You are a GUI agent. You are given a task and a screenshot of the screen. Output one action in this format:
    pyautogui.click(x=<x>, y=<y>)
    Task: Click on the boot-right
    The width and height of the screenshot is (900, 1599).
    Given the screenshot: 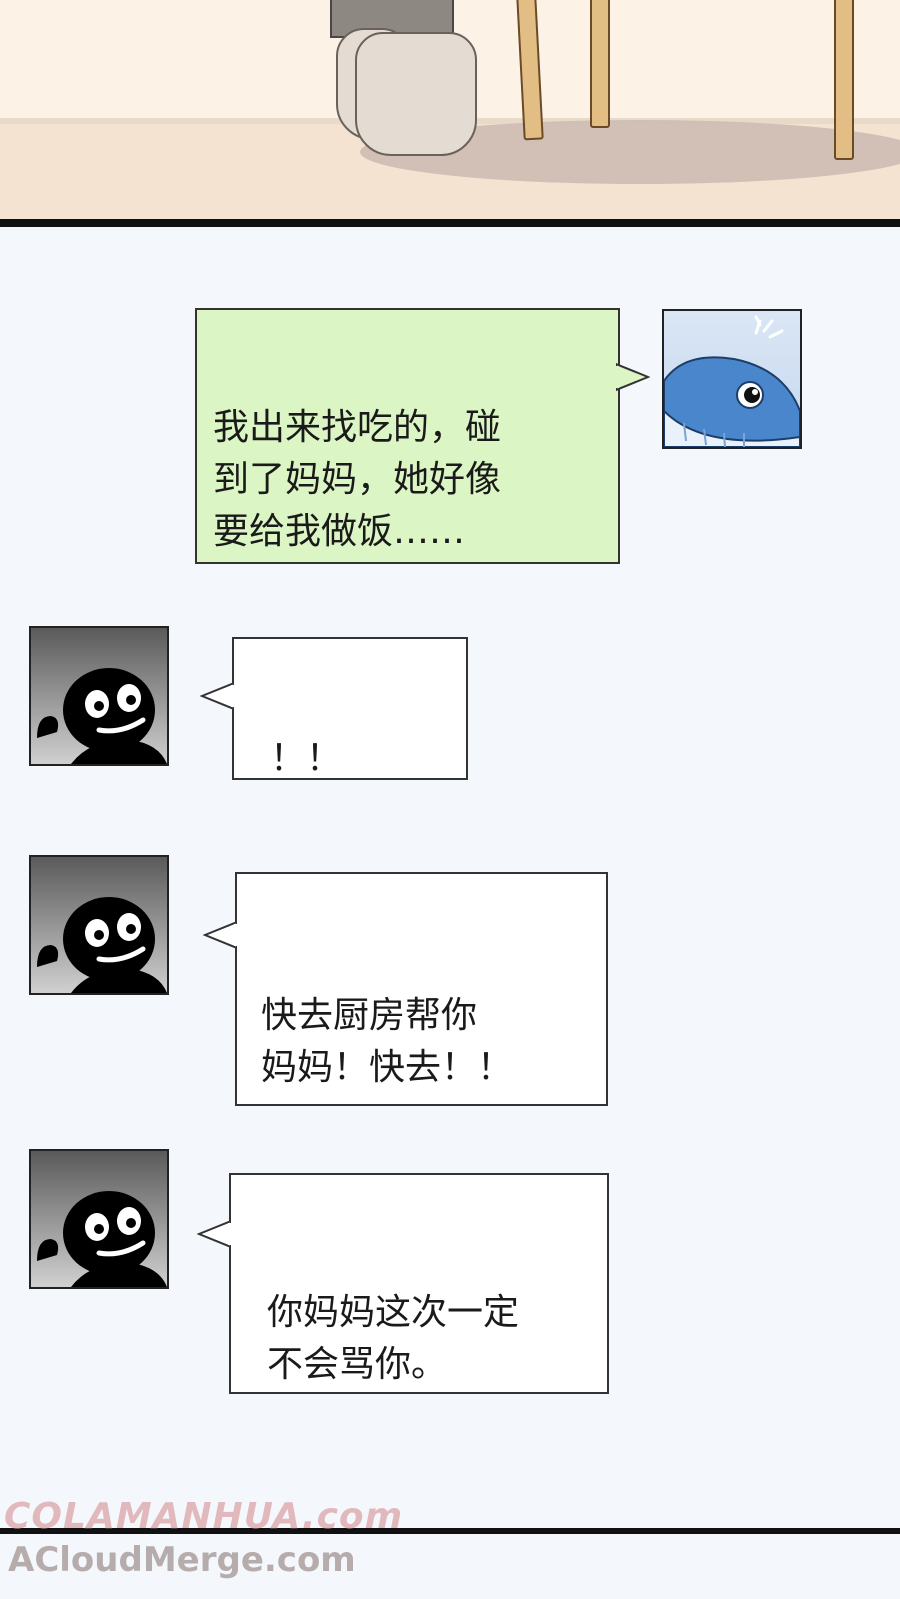 What is the action you would take?
    pyautogui.click(x=416, y=94)
    